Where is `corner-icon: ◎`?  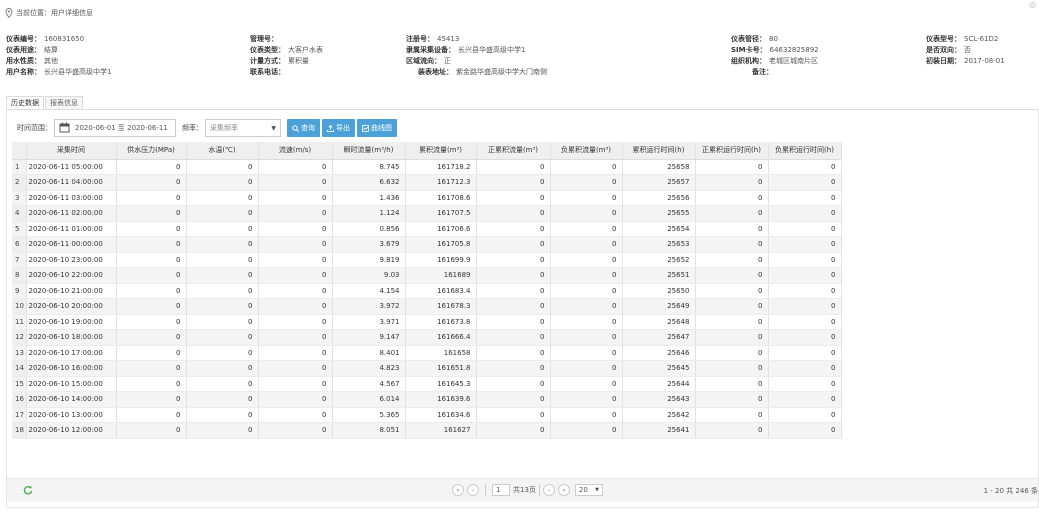 corner-icon: ◎ is located at coordinates (1032, 4).